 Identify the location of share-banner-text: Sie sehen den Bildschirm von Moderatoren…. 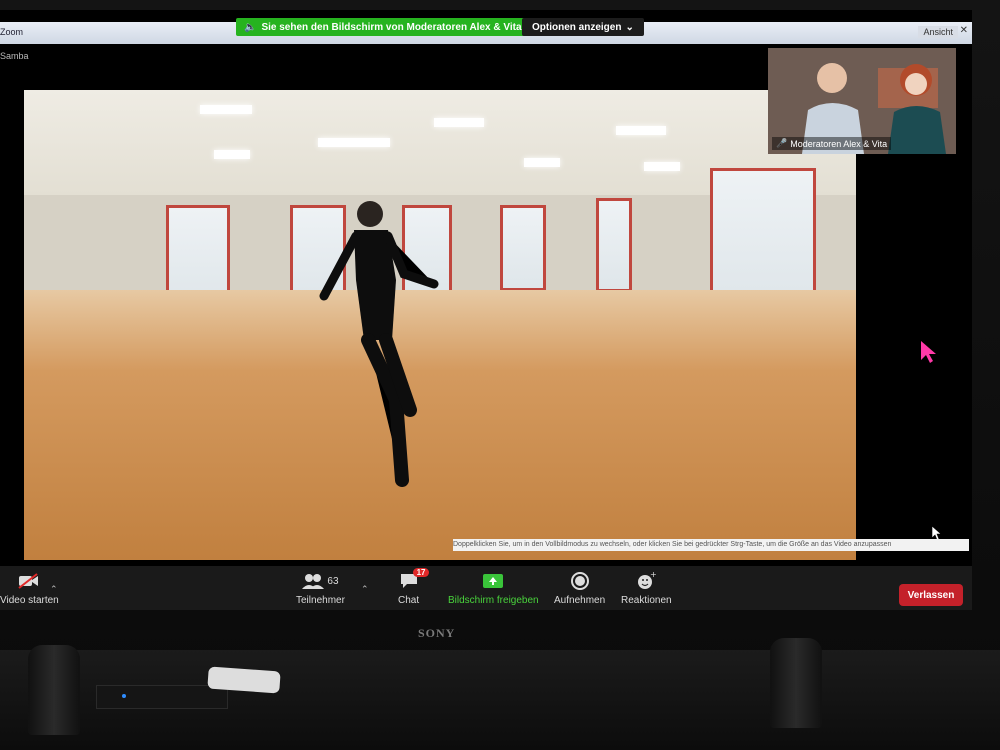
(391, 27).